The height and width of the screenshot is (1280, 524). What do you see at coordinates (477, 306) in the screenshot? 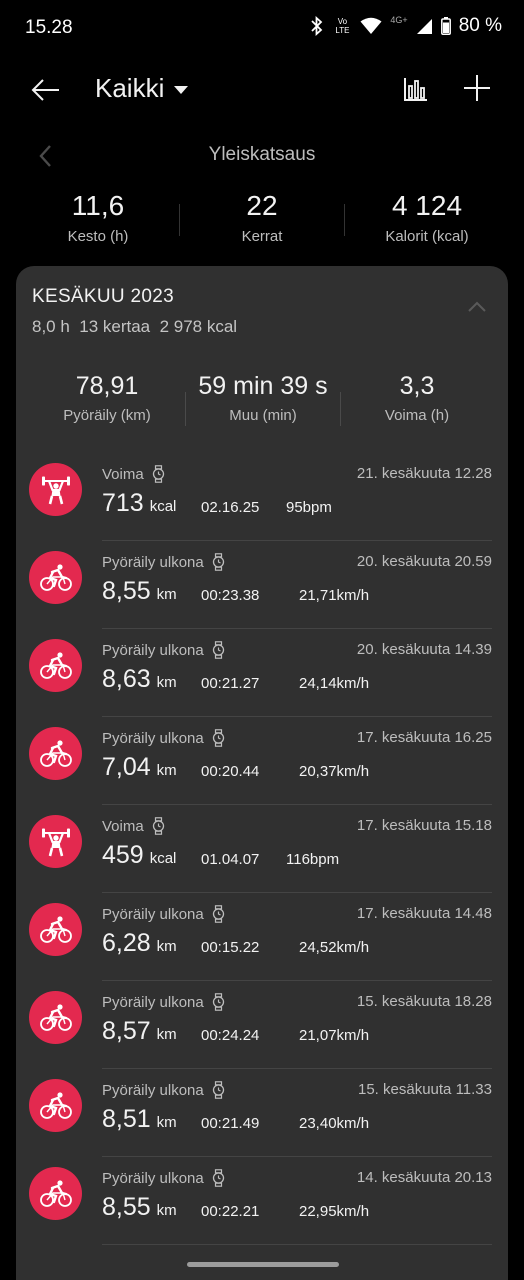
I see `collapse-button` at bounding box center [477, 306].